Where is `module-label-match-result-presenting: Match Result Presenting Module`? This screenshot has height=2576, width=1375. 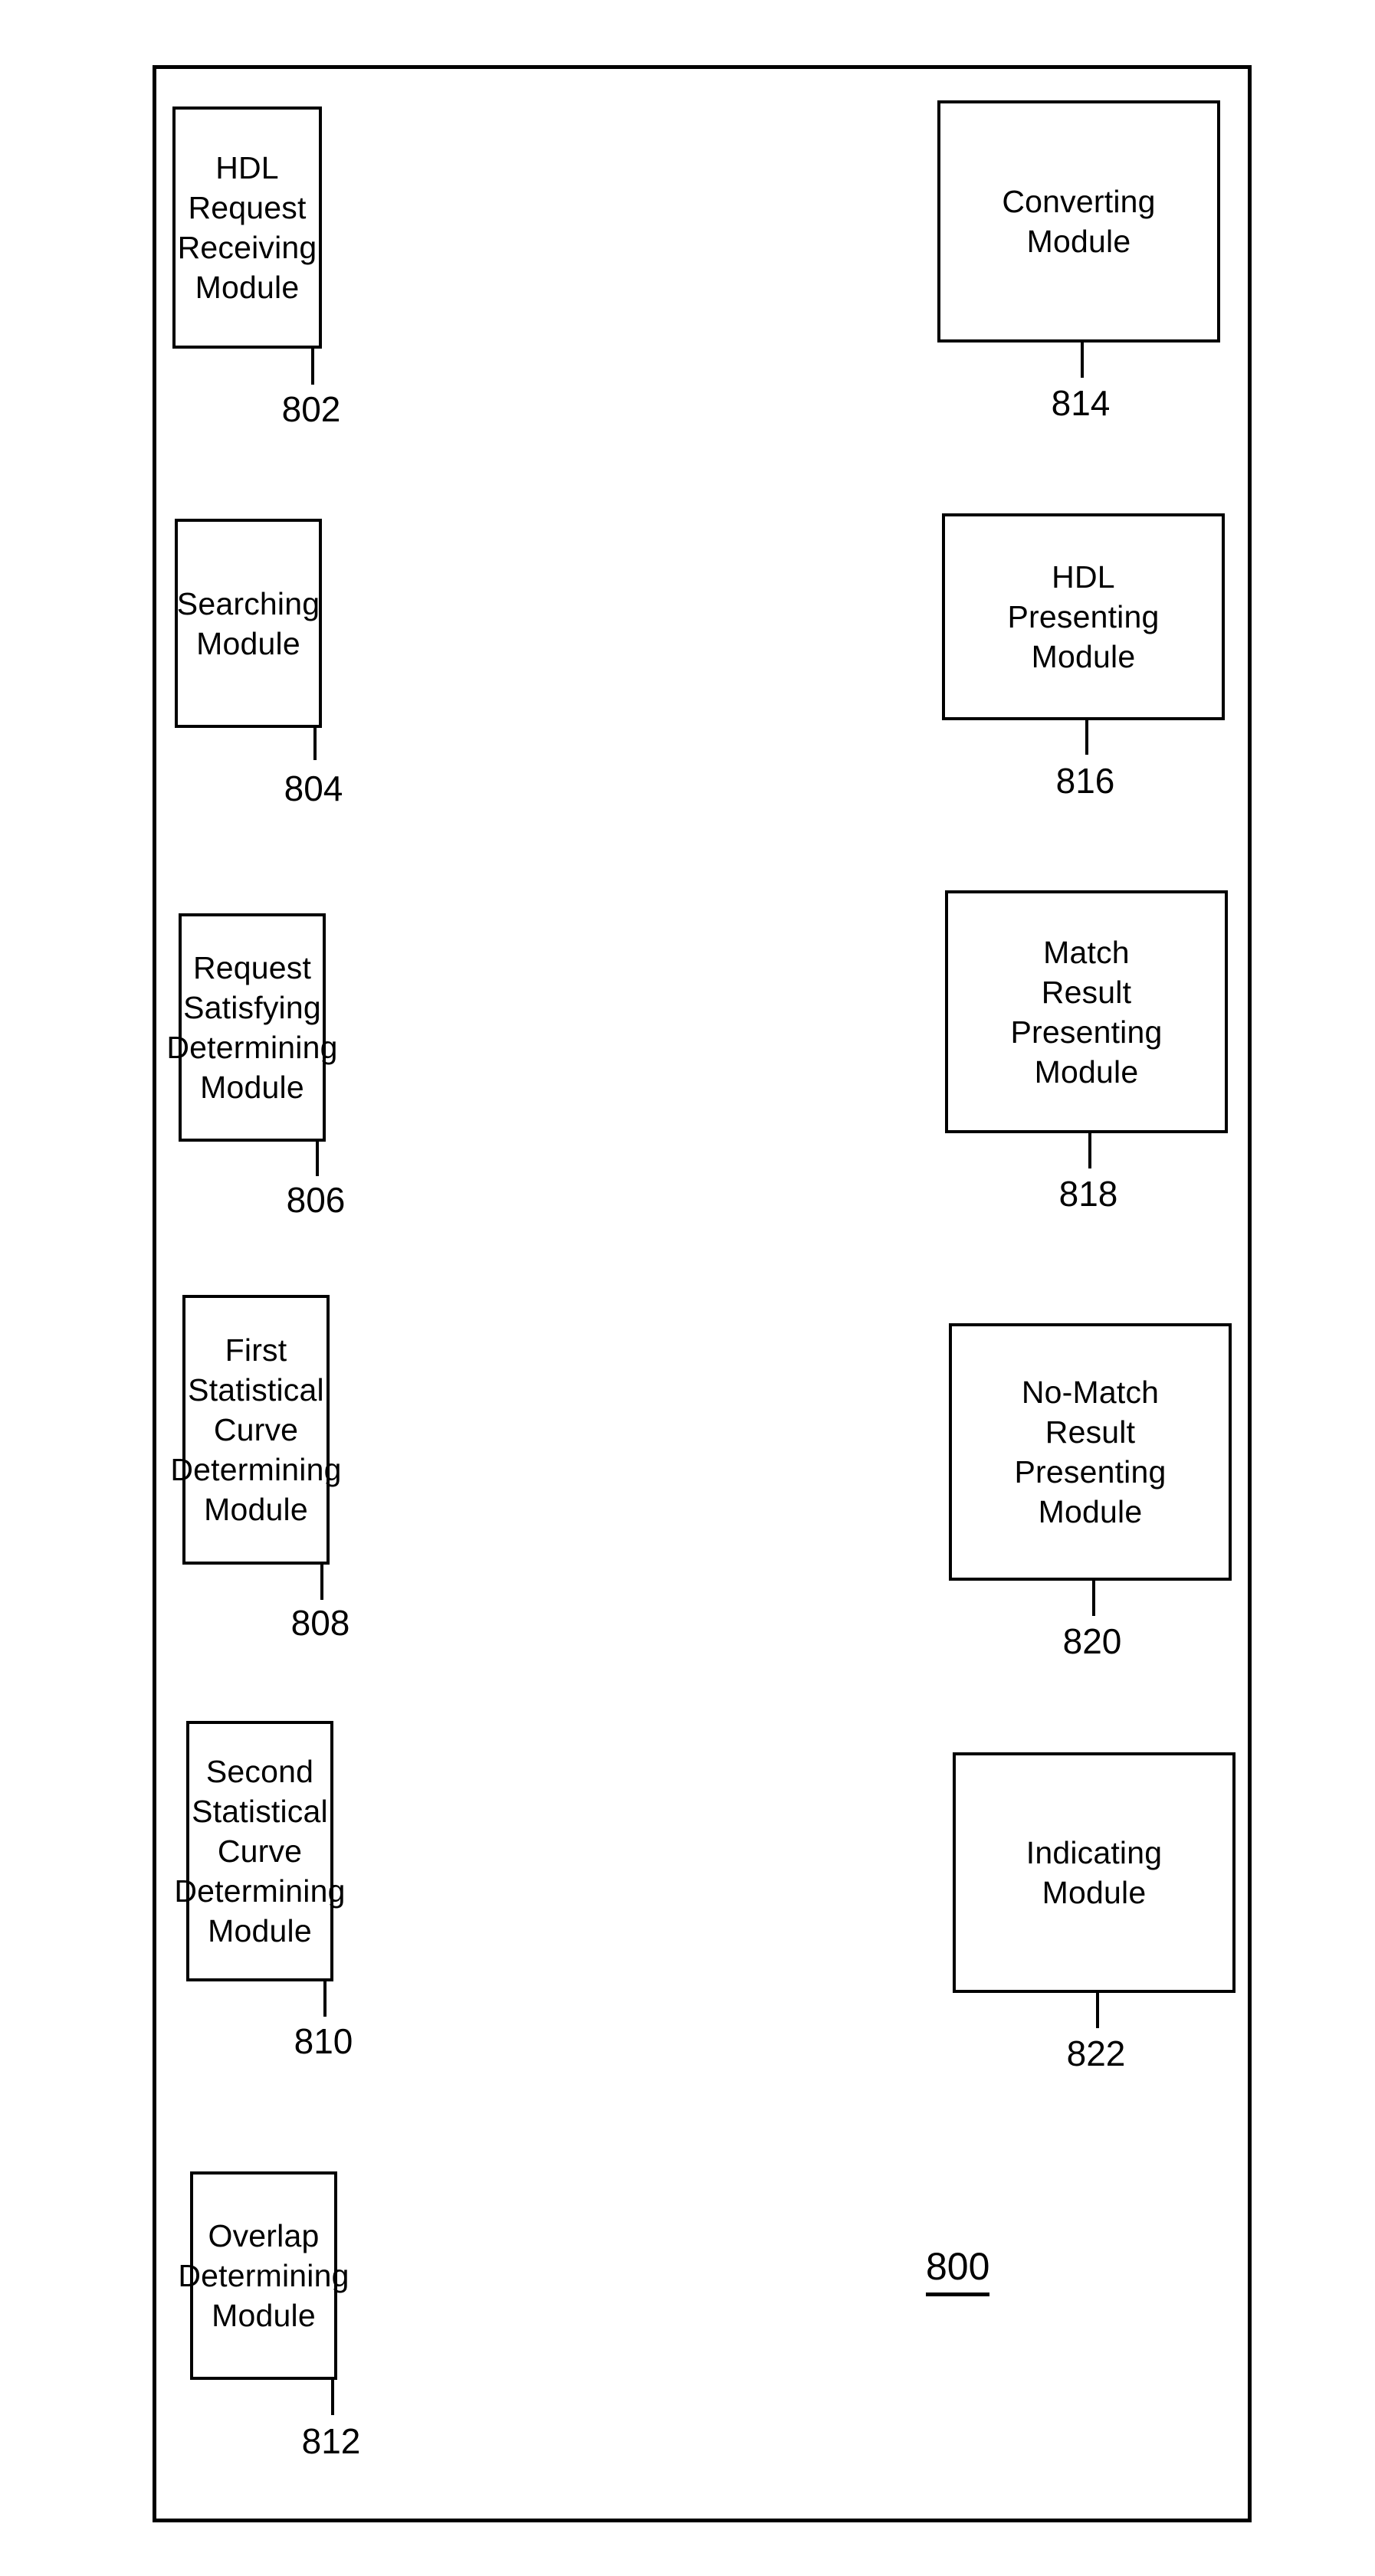
module-label-match-result-presenting: Match Result Presenting Module is located at coordinates (1086, 1012).